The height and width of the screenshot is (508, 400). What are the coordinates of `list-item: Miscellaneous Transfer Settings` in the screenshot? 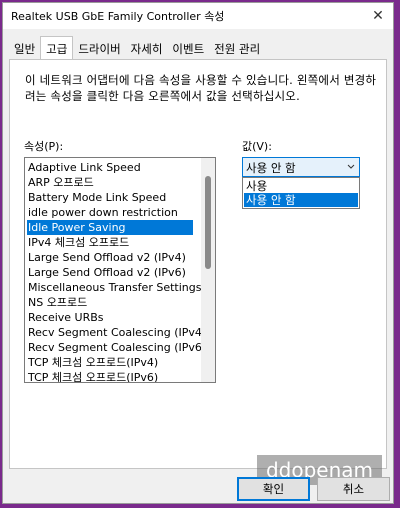 It's located at (114, 287).